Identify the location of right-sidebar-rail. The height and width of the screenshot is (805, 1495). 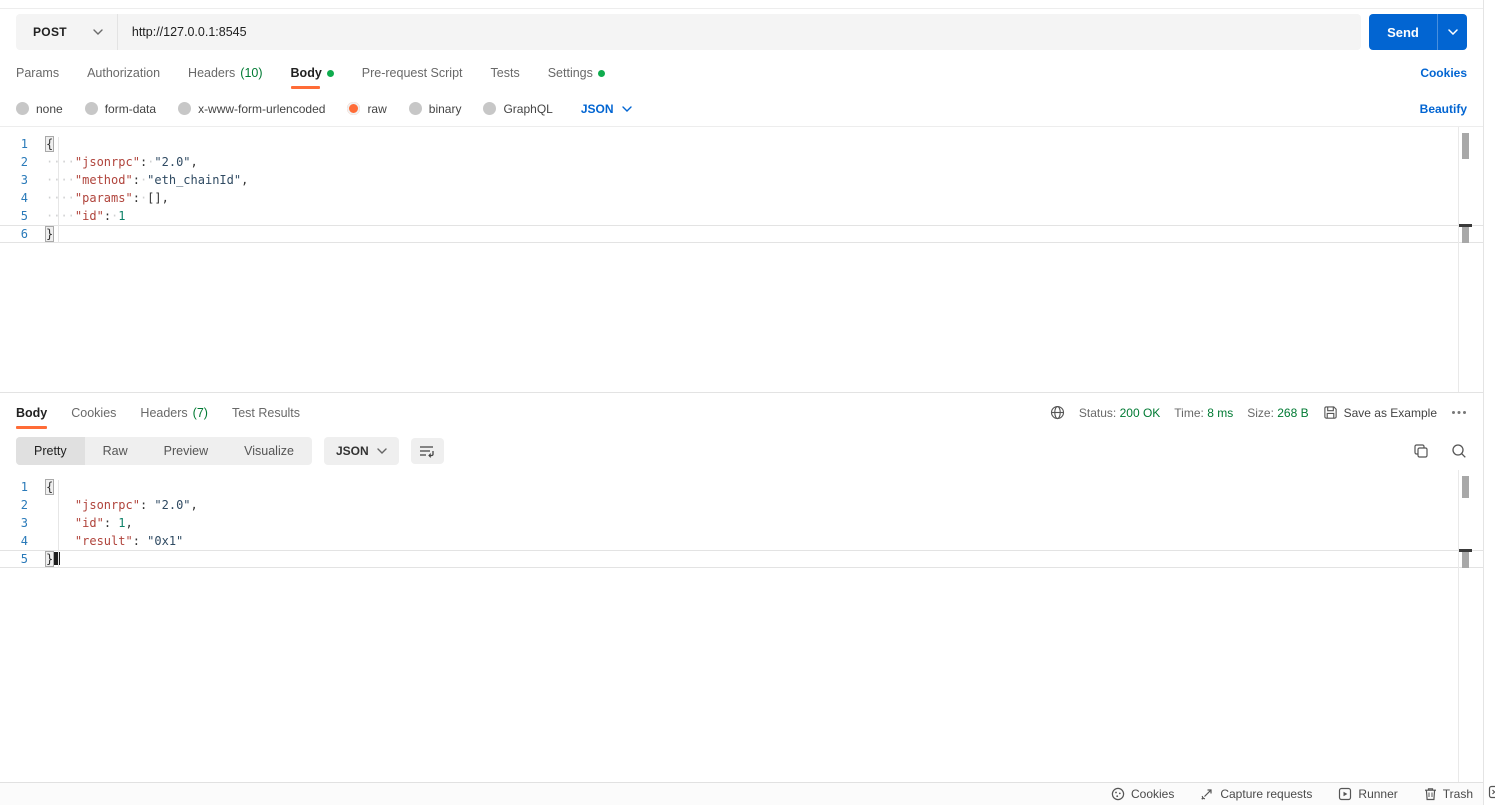
(1489, 402).